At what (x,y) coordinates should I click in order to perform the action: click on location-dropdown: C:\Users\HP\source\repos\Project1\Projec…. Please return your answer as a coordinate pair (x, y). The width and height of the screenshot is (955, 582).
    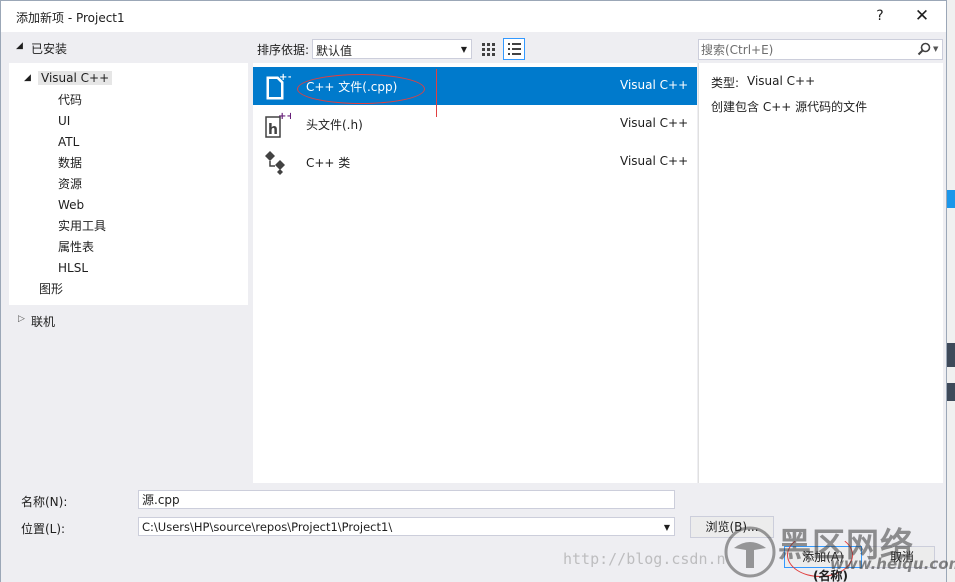
    Looking at the image, I should click on (406, 526).